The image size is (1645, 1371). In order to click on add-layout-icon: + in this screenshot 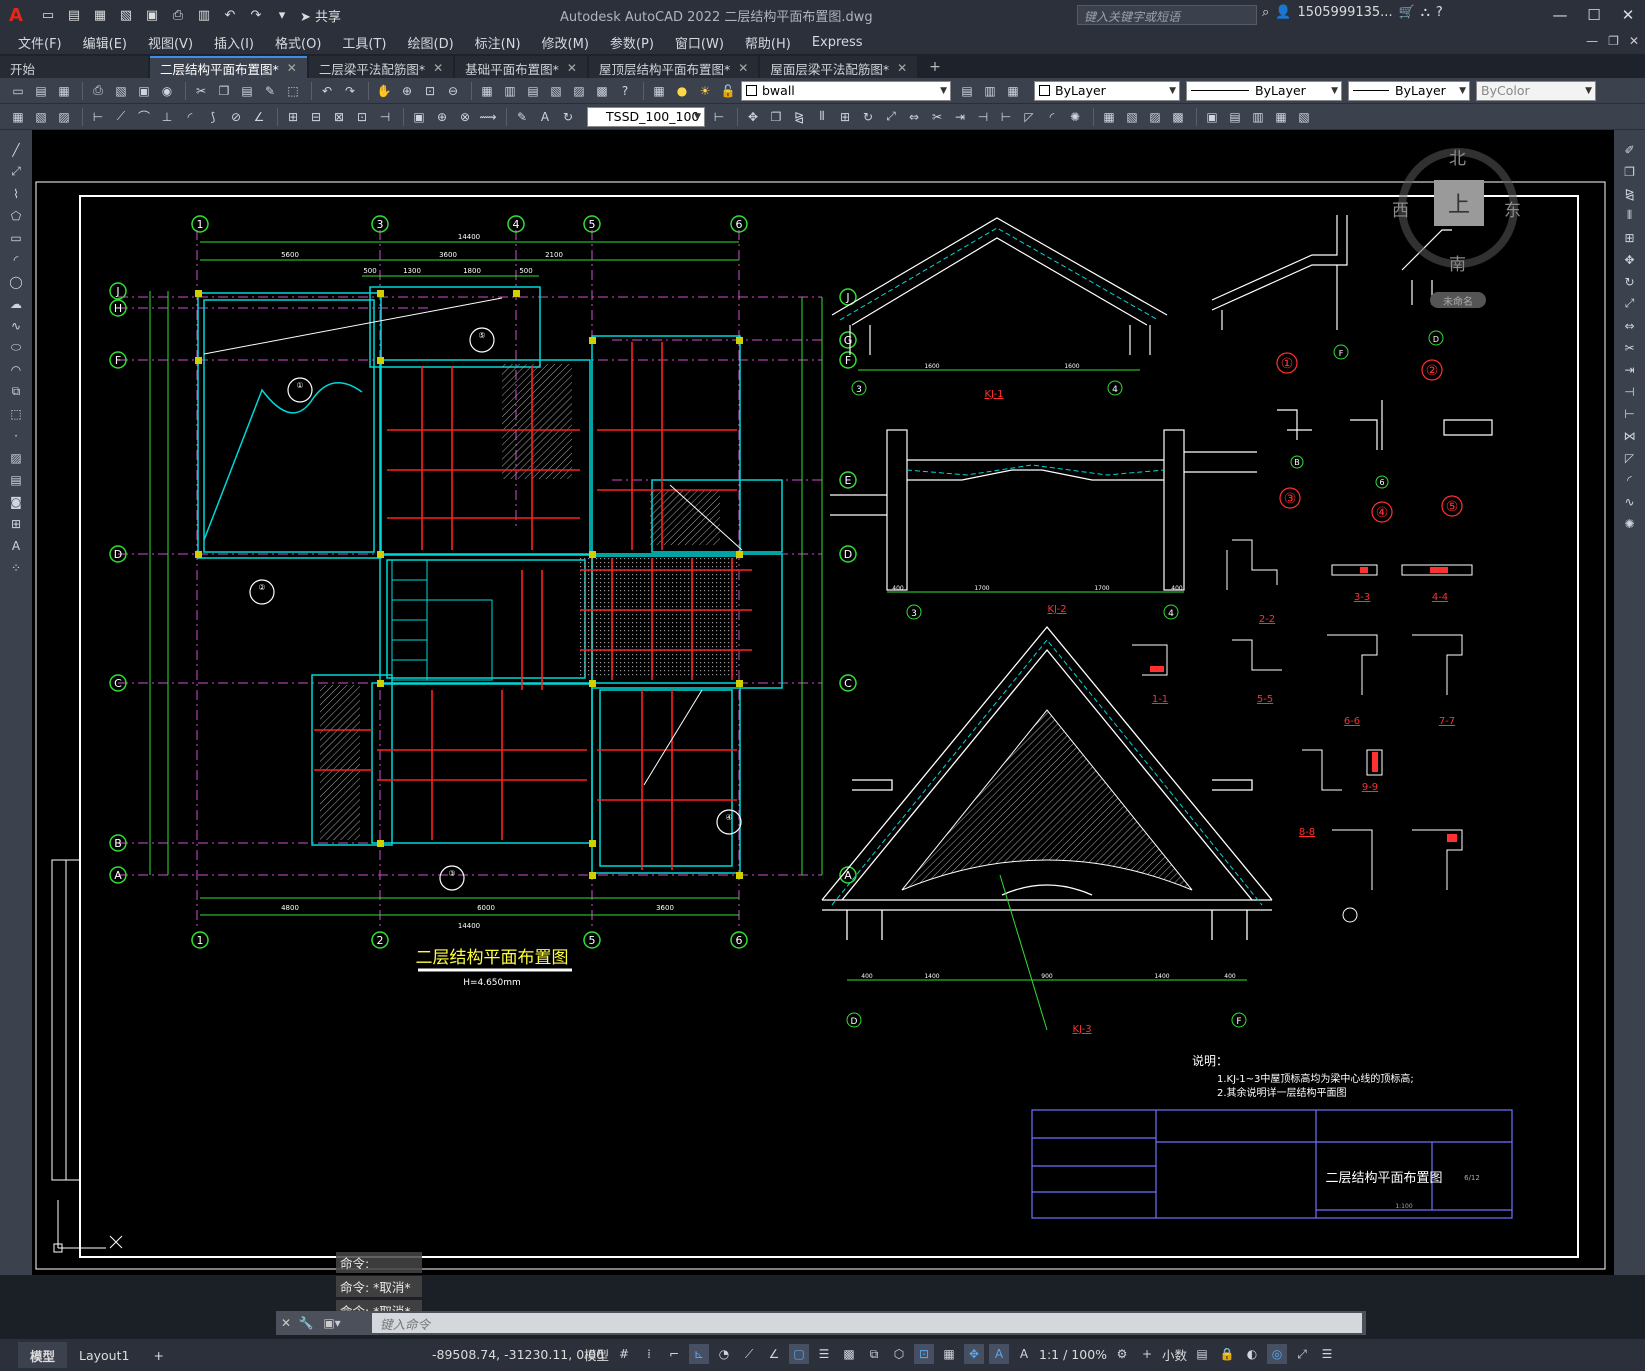, I will do `click(158, 1355)`.